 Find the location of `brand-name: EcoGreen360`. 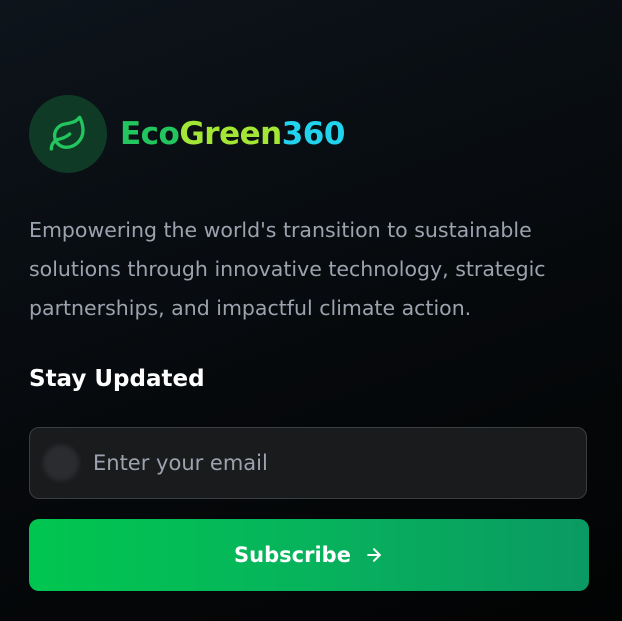

brand-name: EcoGreen360 is located at coordinates (232, 134).